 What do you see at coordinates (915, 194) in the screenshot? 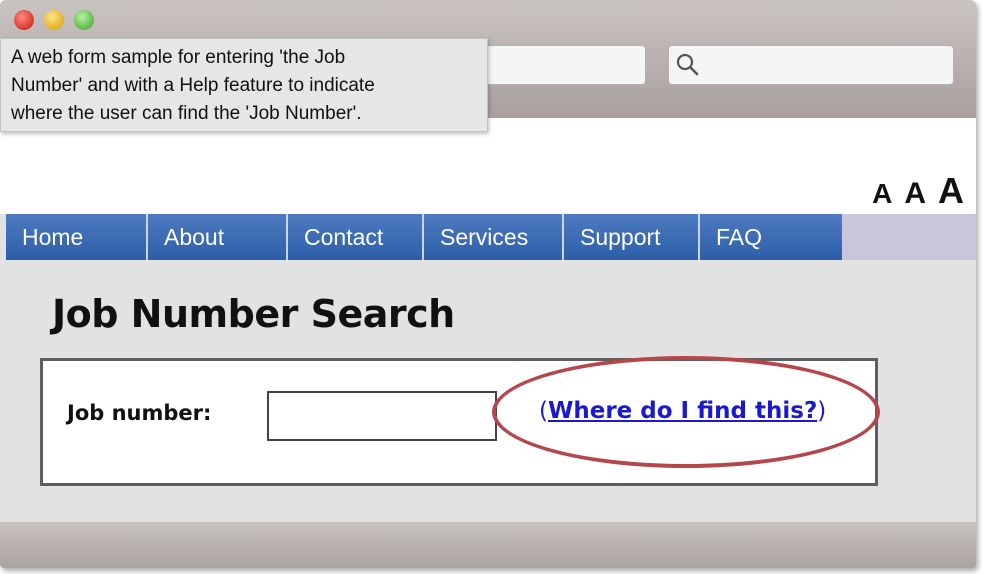
I see `font-size-medium-button: A` at bounding box center [915, 194].